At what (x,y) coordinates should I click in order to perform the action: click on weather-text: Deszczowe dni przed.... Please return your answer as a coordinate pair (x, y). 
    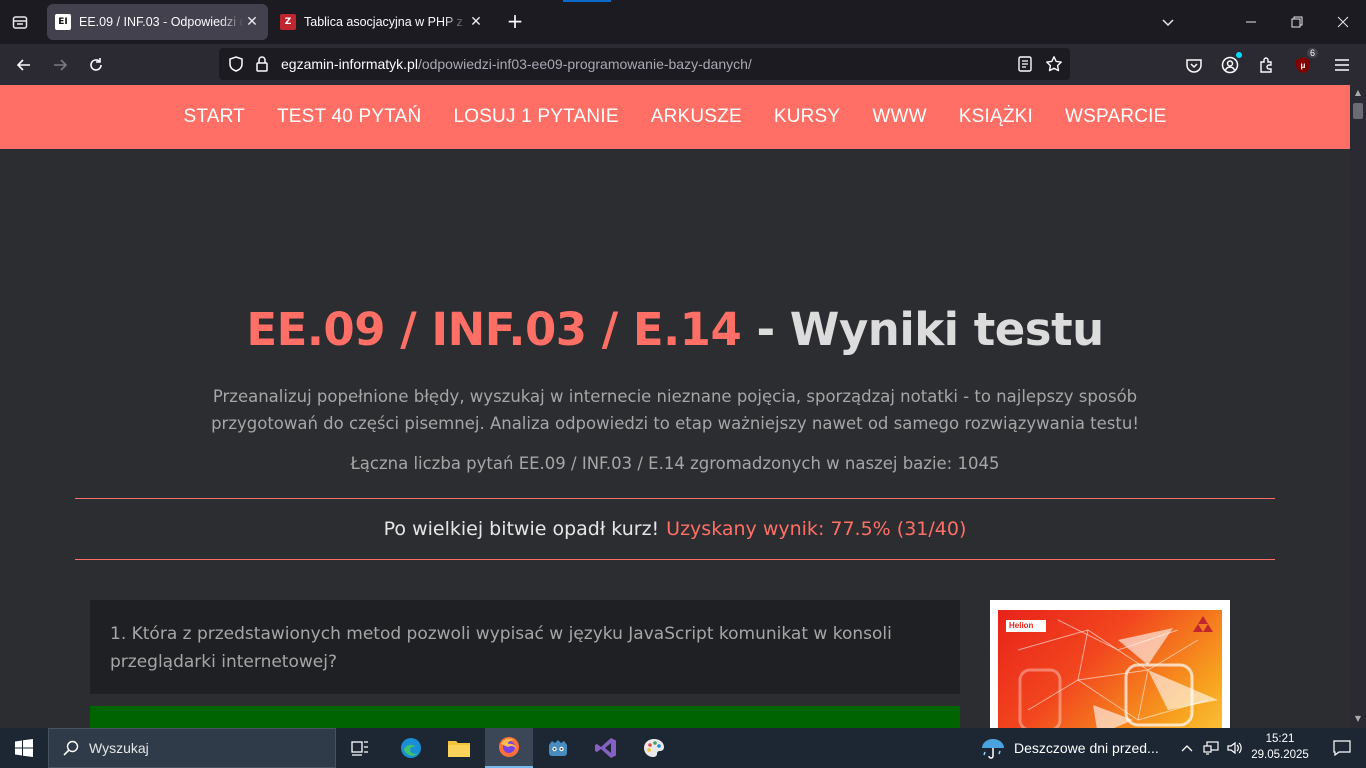
    Looking at the image, I should click on (1086, 748).